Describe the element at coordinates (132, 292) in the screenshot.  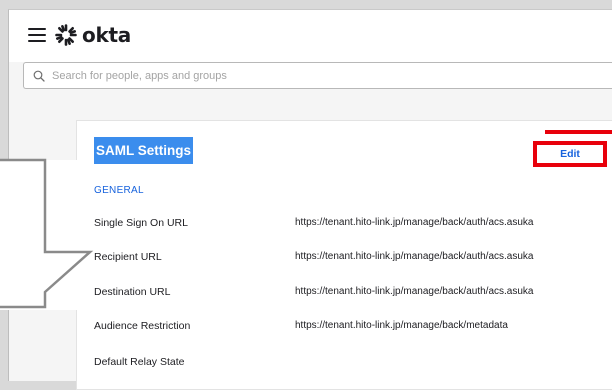
I see `row-label: Destination URL` at that location.